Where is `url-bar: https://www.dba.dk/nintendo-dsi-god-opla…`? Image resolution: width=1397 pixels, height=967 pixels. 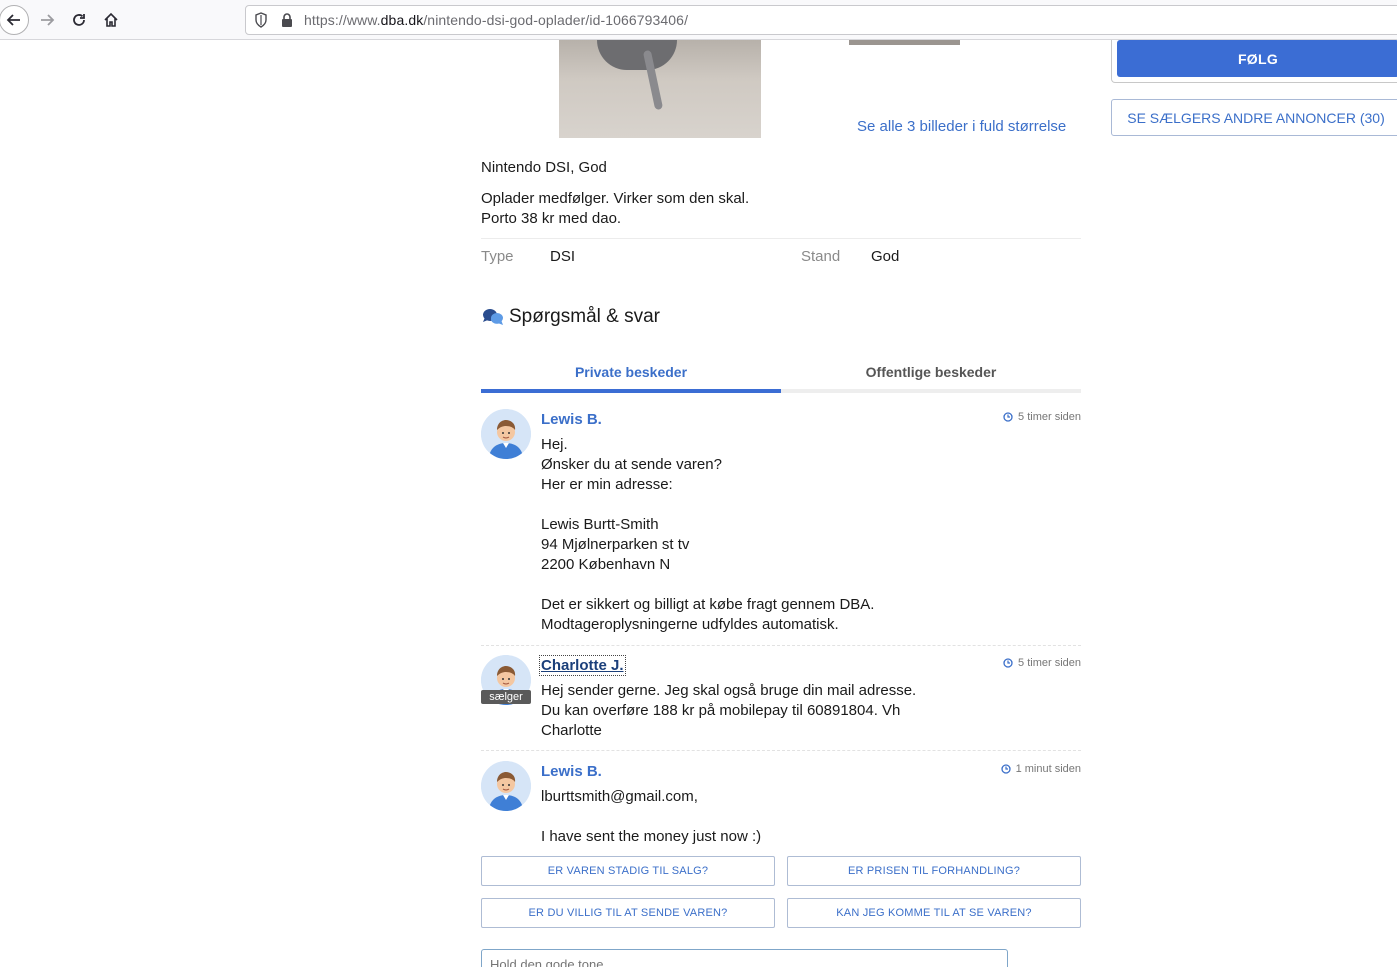
url-bar: https://www.dba.dk/nintendo-dsi-god-opla… is located at coordinates (821, 20).